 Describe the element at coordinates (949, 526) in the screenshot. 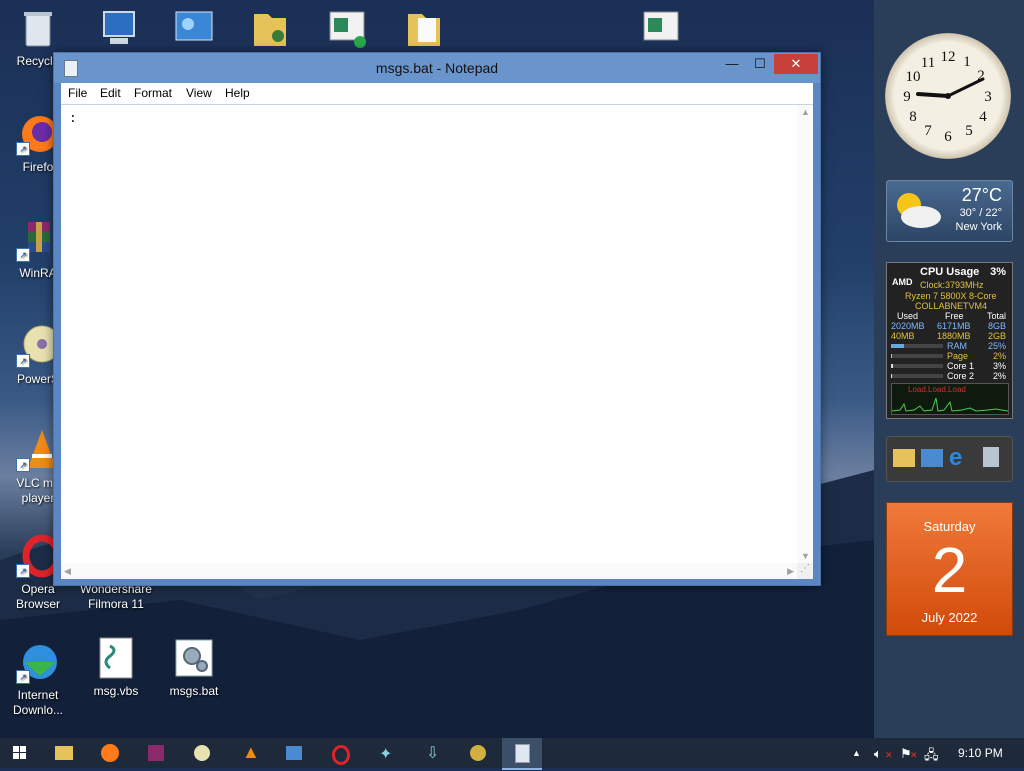

I see `calendar-weekday: Saturday` at that location.